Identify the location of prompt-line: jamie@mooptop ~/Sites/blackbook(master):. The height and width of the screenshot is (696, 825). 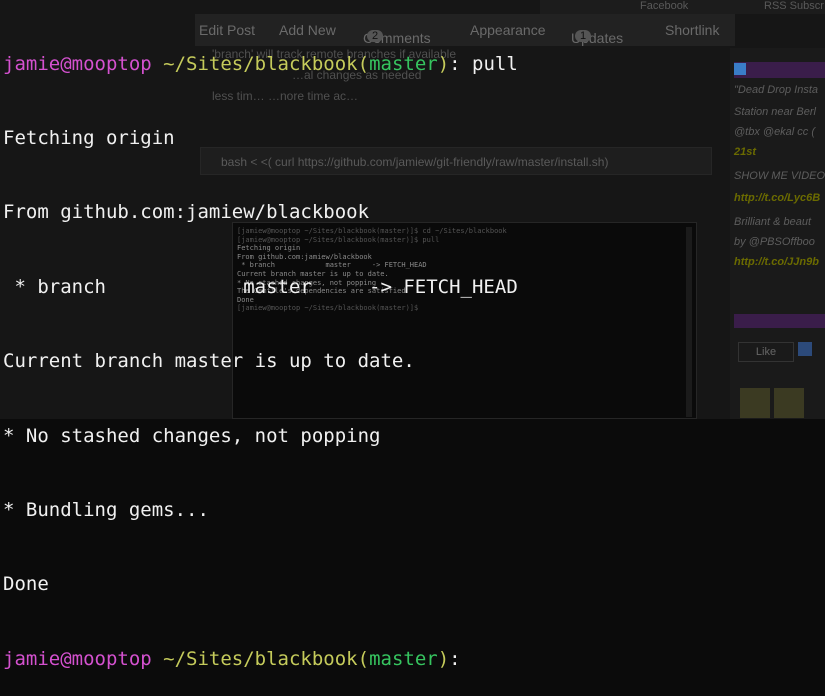
(414, 659).